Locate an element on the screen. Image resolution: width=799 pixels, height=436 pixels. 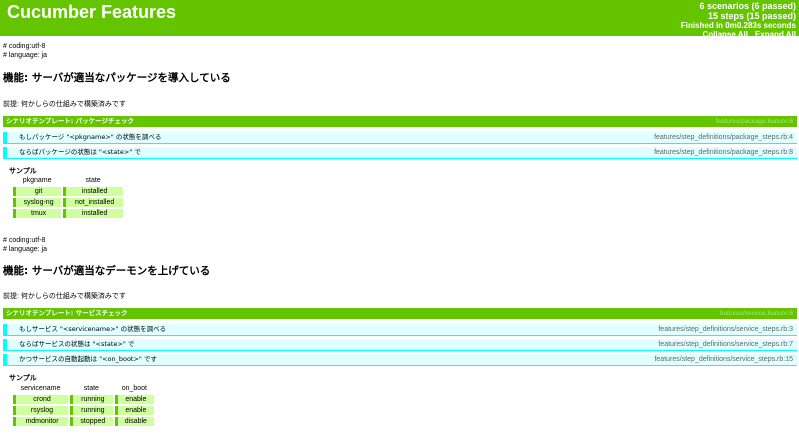
toggle-links: Collapse All Expand All is located at coordinates (738, 34).